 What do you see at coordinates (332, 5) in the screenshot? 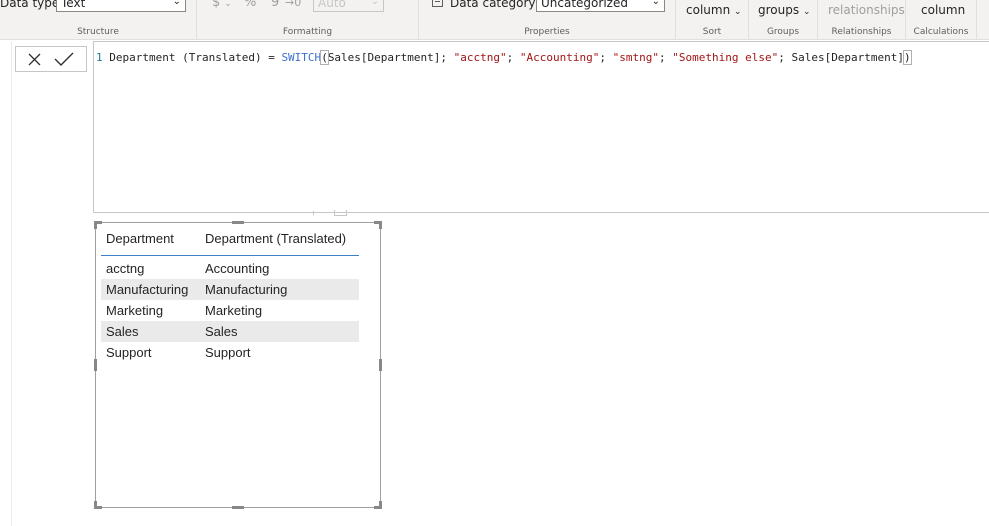
I see `decimal-places-value: Auto` at bounding box center [332, 5].